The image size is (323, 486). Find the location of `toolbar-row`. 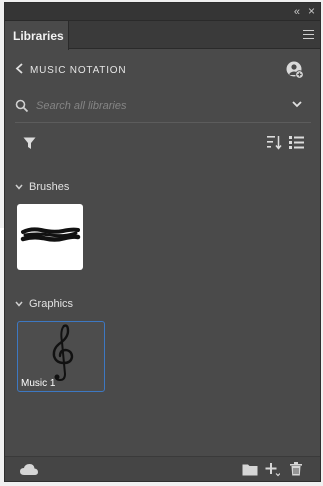

toolbar-row is located at coordinates (162, 143).